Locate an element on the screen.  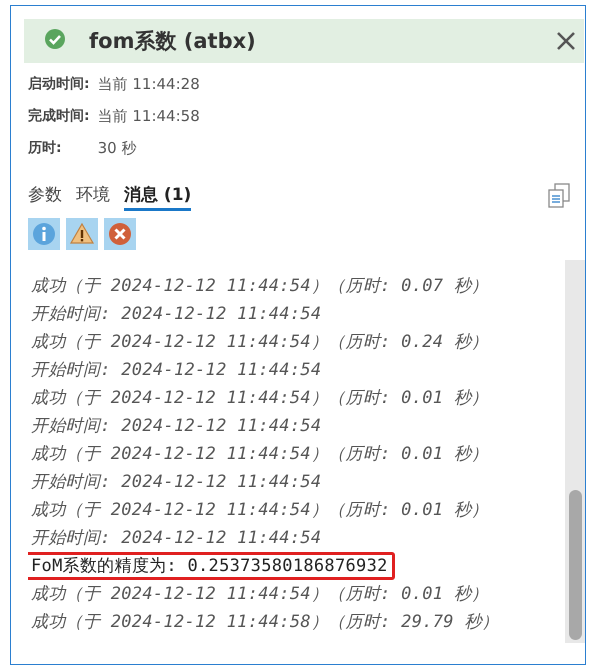
tool-title: fom系数 (atbx) is located at coordinates (173, 41).